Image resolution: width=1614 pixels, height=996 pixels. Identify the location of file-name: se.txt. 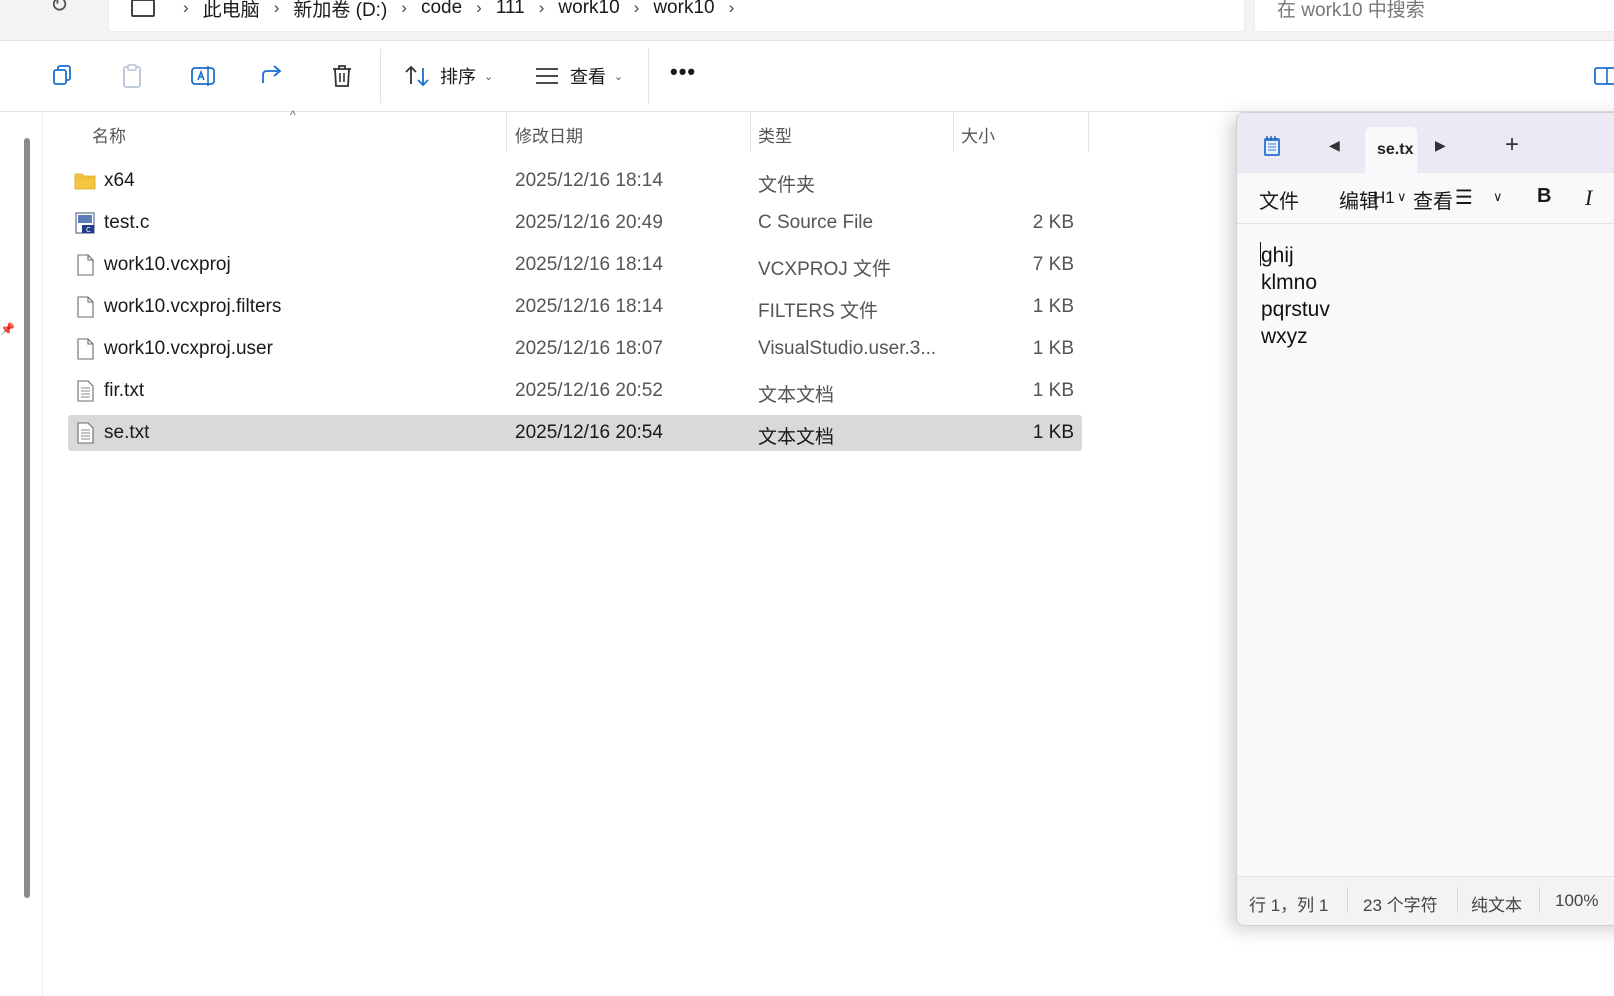
(127, 432).